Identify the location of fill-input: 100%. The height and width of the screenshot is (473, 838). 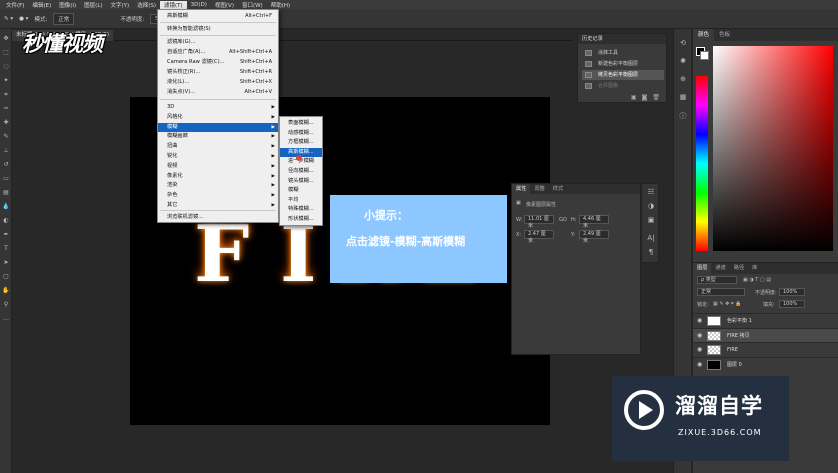
(792, 304).